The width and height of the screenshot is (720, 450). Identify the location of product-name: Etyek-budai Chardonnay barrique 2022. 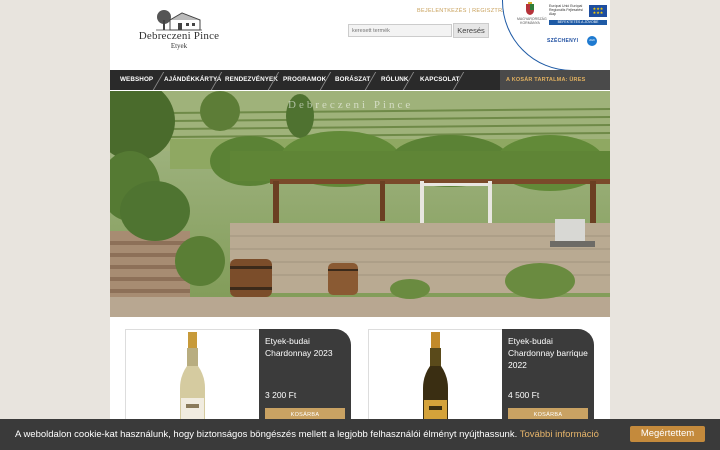
(550, 353).